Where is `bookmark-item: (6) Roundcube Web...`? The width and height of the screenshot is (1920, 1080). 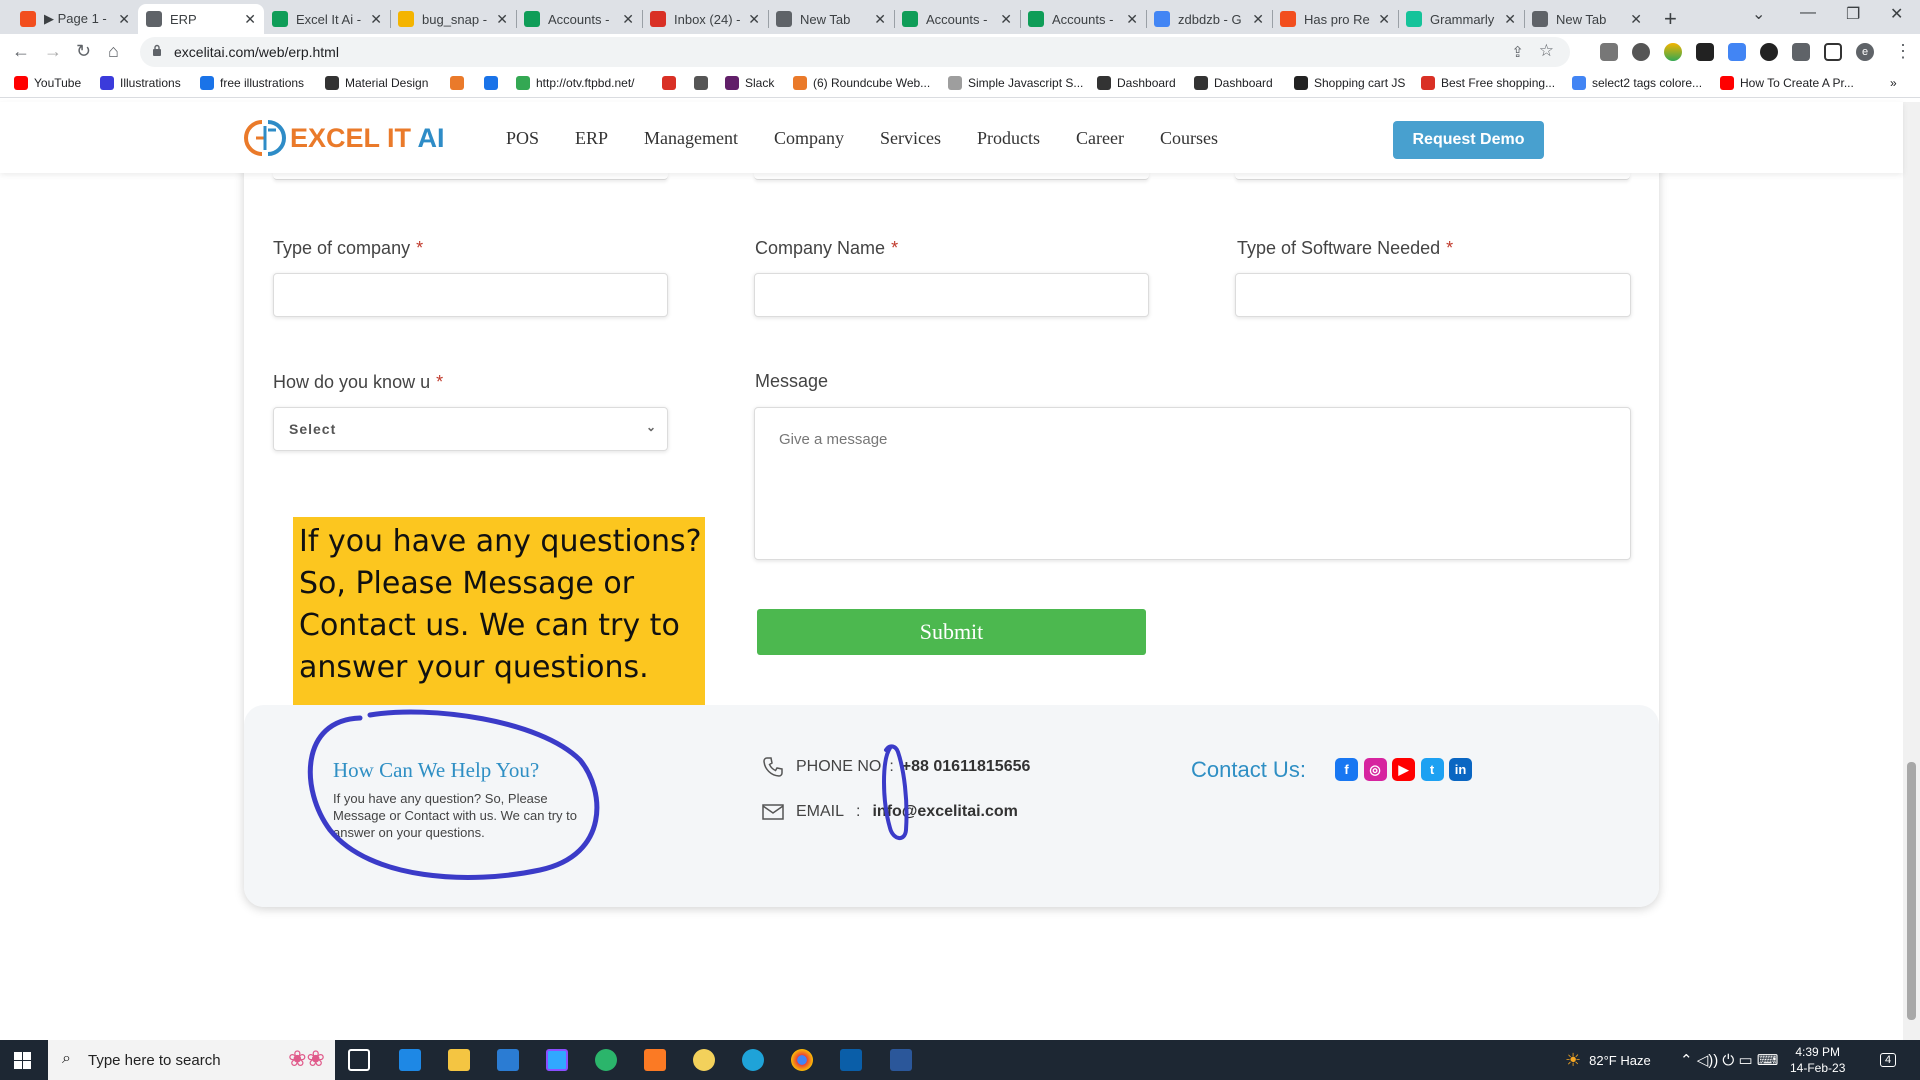 bookmark-item: (6) Roundcube Web... is located at coordinates (861, 83).